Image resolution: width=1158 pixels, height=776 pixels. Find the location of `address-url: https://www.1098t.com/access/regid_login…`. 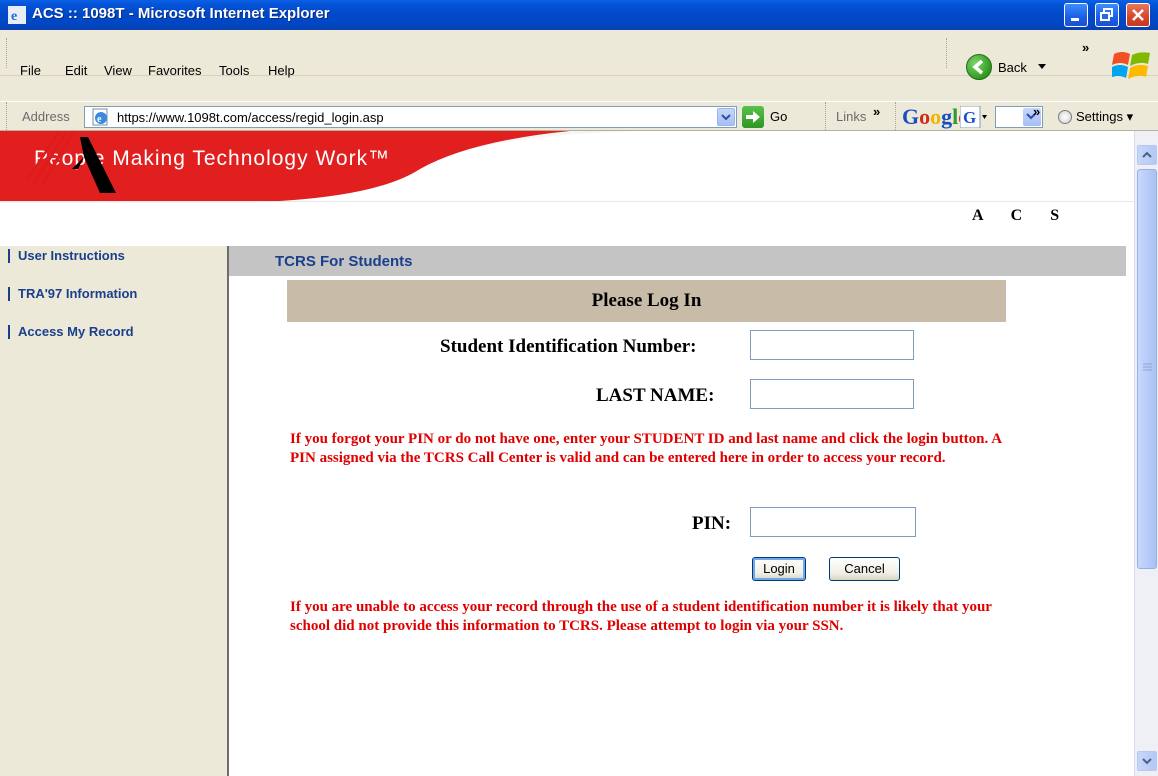

address-url: https://www.1098t.com/access/regid_login… is located at coordinates (250, 117).